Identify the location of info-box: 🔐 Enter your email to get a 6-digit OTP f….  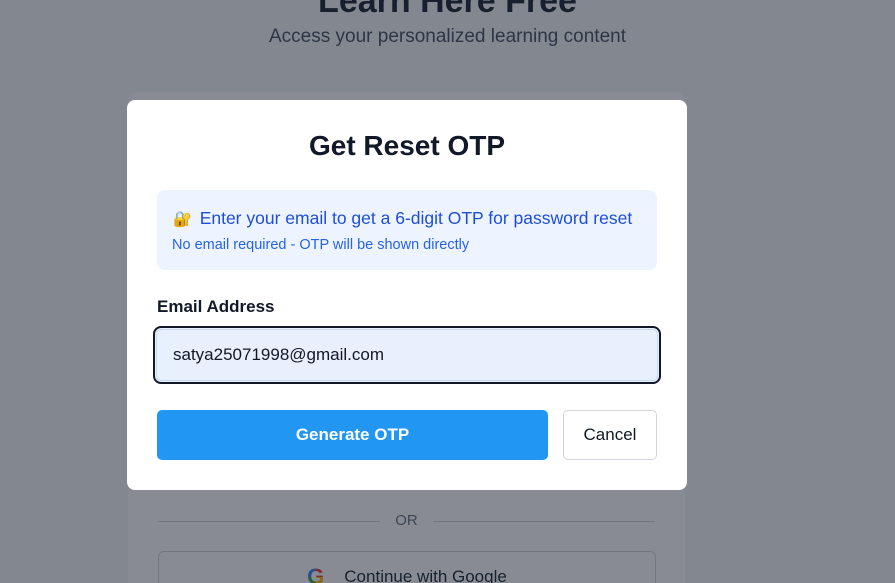
(407, 230).